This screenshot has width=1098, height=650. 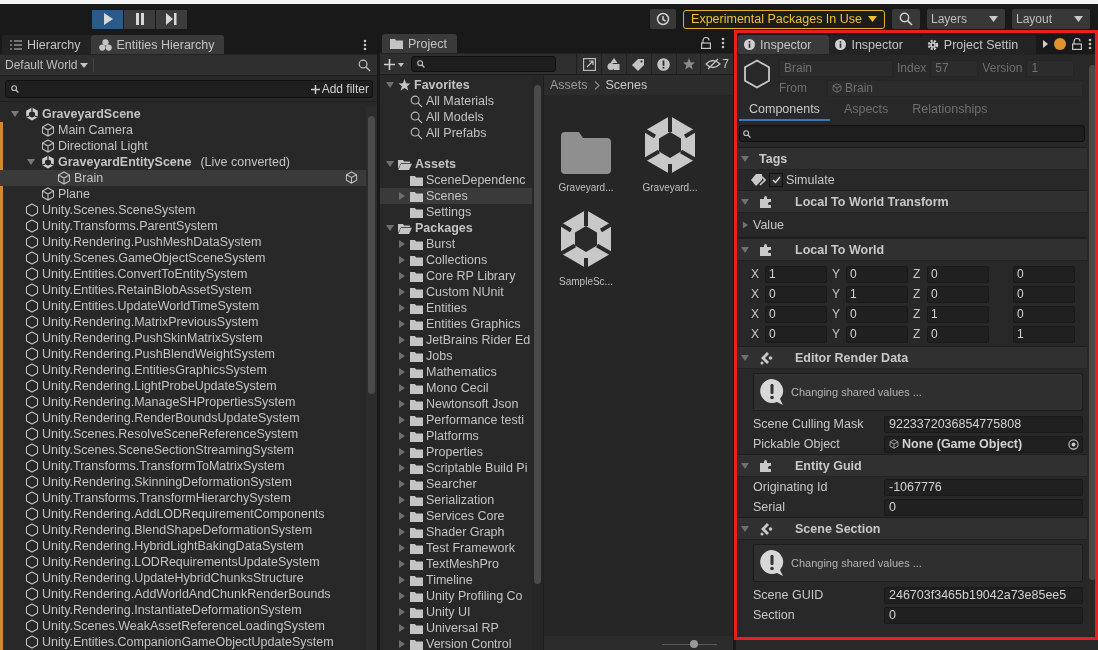 I want to click on tree-item: Entities Graphics, so click(x=456, y=324).